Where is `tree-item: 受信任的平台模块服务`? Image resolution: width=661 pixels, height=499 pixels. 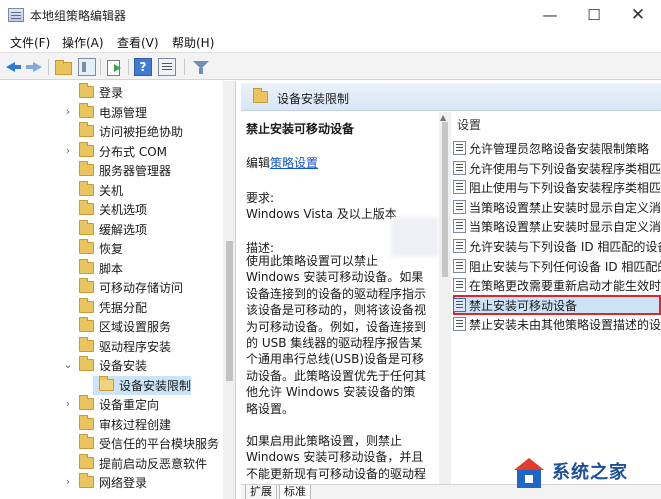
tree-item: 受信任的平台模块服务 is located at coordinates (117, 444).